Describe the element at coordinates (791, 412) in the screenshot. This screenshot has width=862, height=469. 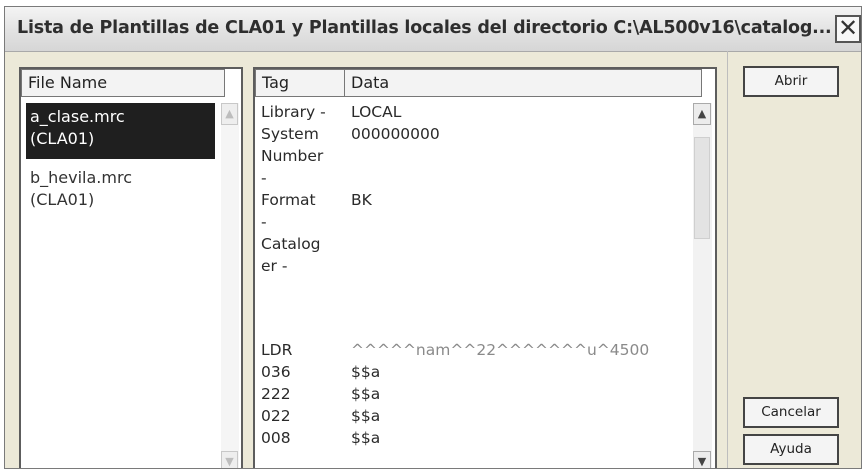
I see `cancel-button: Cancelar` at that location.